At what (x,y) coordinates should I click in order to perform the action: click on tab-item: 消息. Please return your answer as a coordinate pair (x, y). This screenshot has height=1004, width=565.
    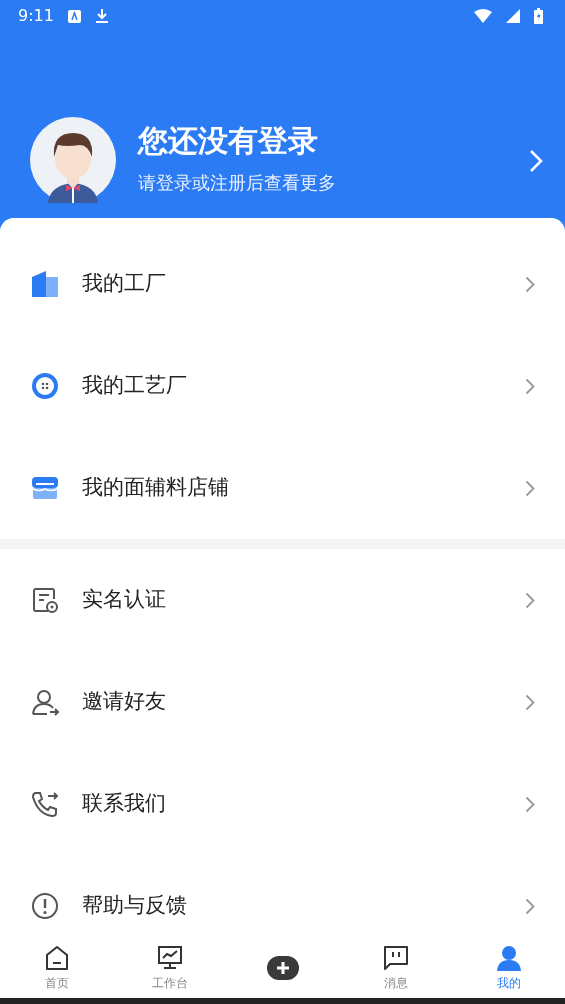
    Looking at the image, I should click on (395, 968).